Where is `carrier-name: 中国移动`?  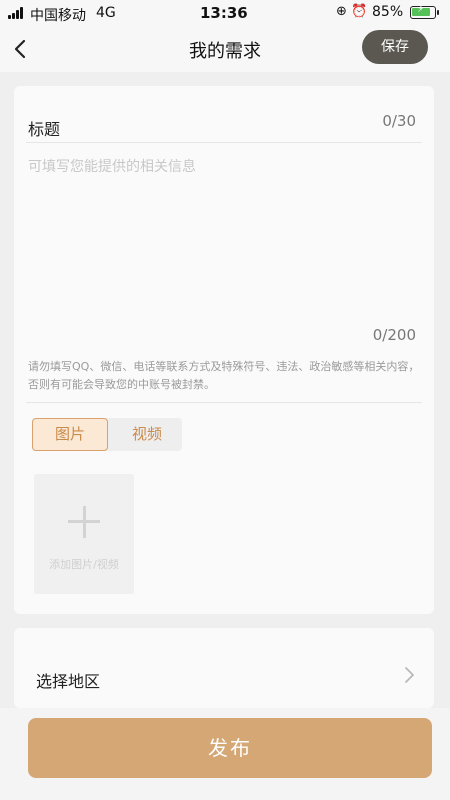 carrier-name: 中国移动 is located at coordinates (58, 16).